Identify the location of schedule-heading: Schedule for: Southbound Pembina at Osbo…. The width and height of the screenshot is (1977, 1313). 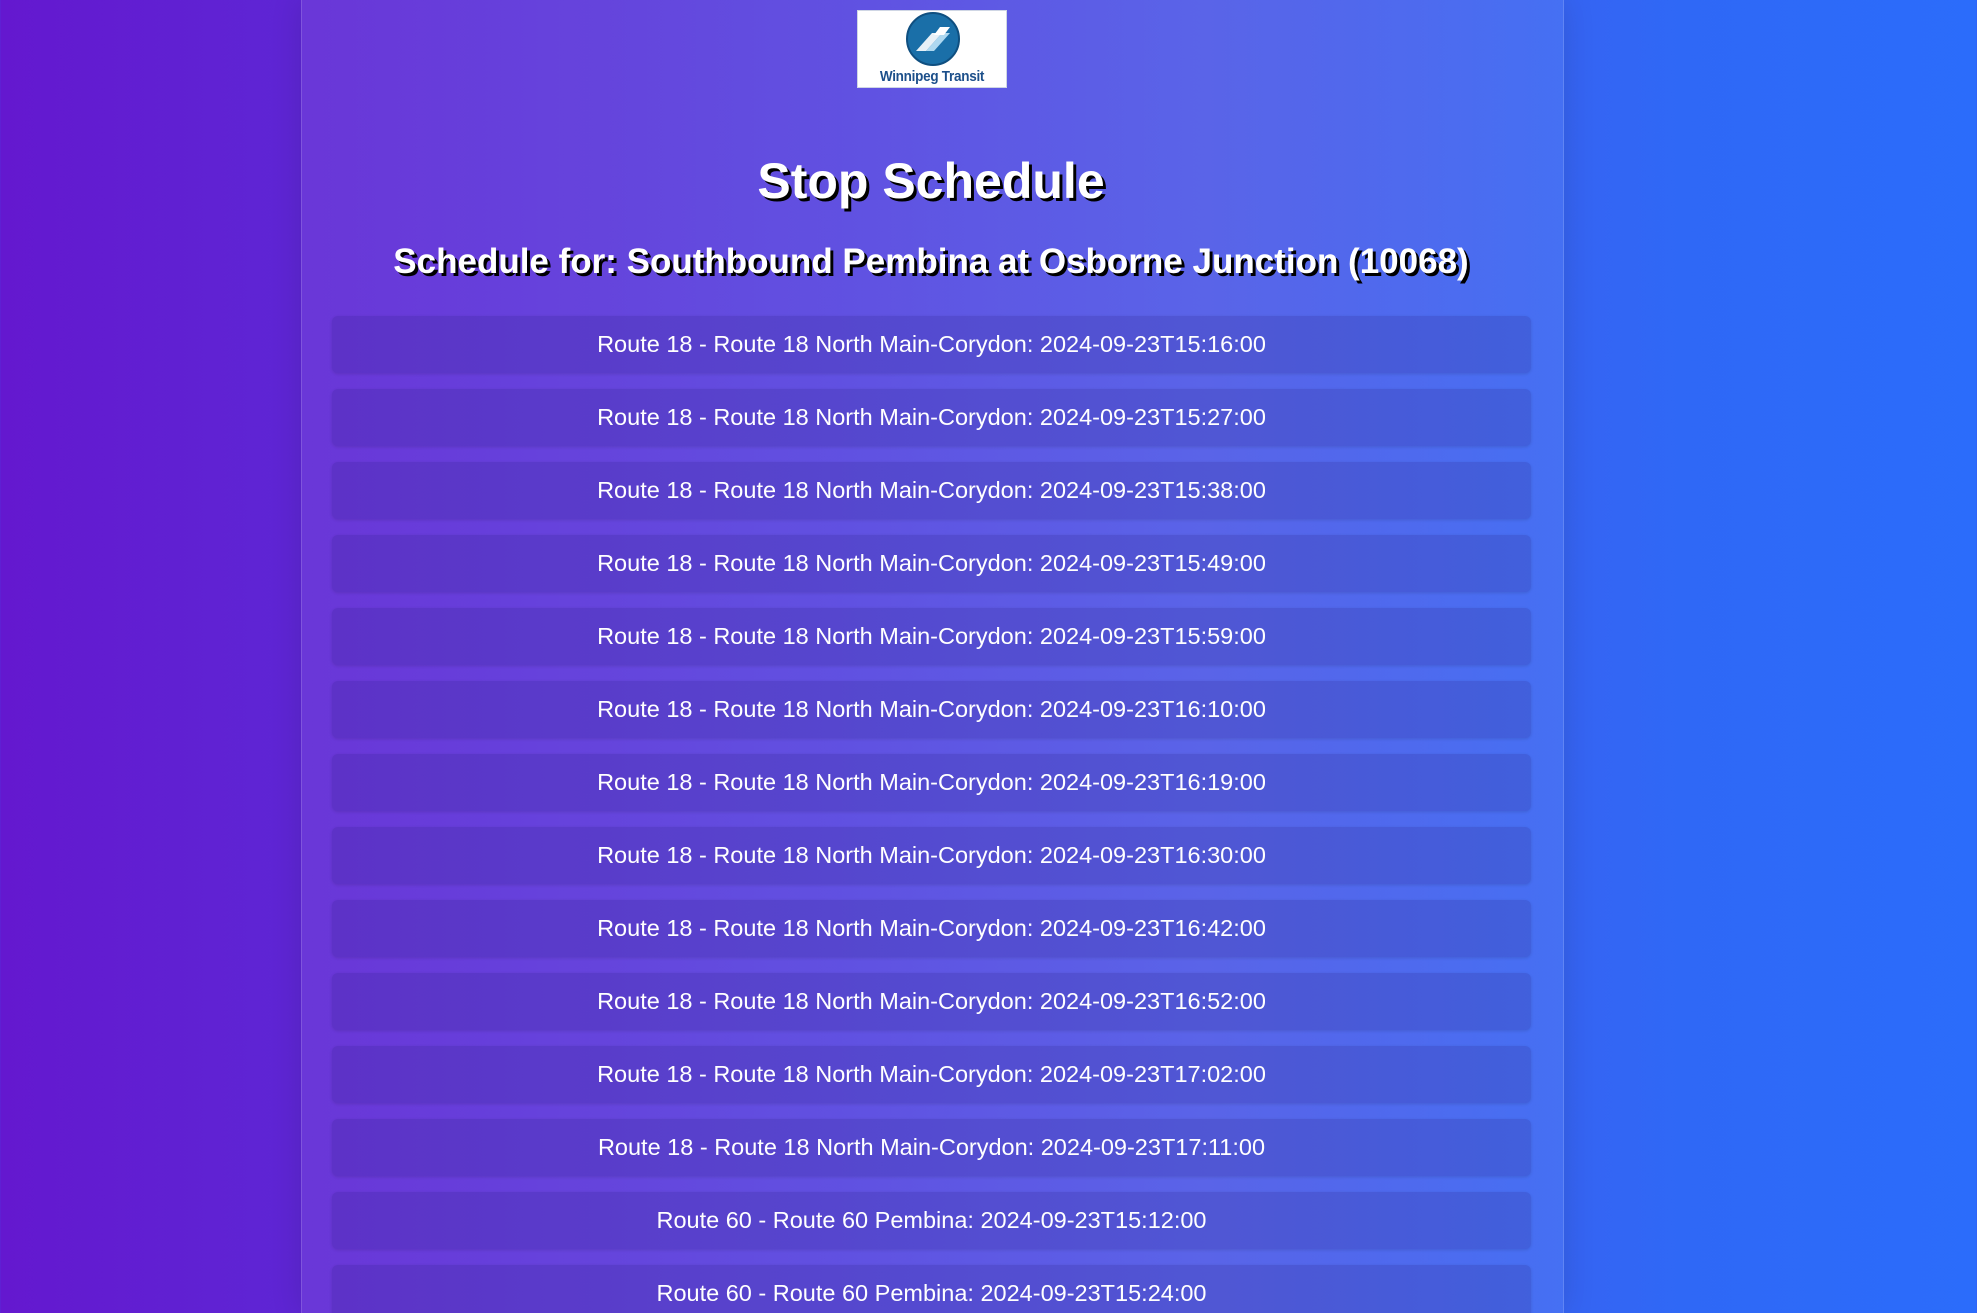
(931, 261).